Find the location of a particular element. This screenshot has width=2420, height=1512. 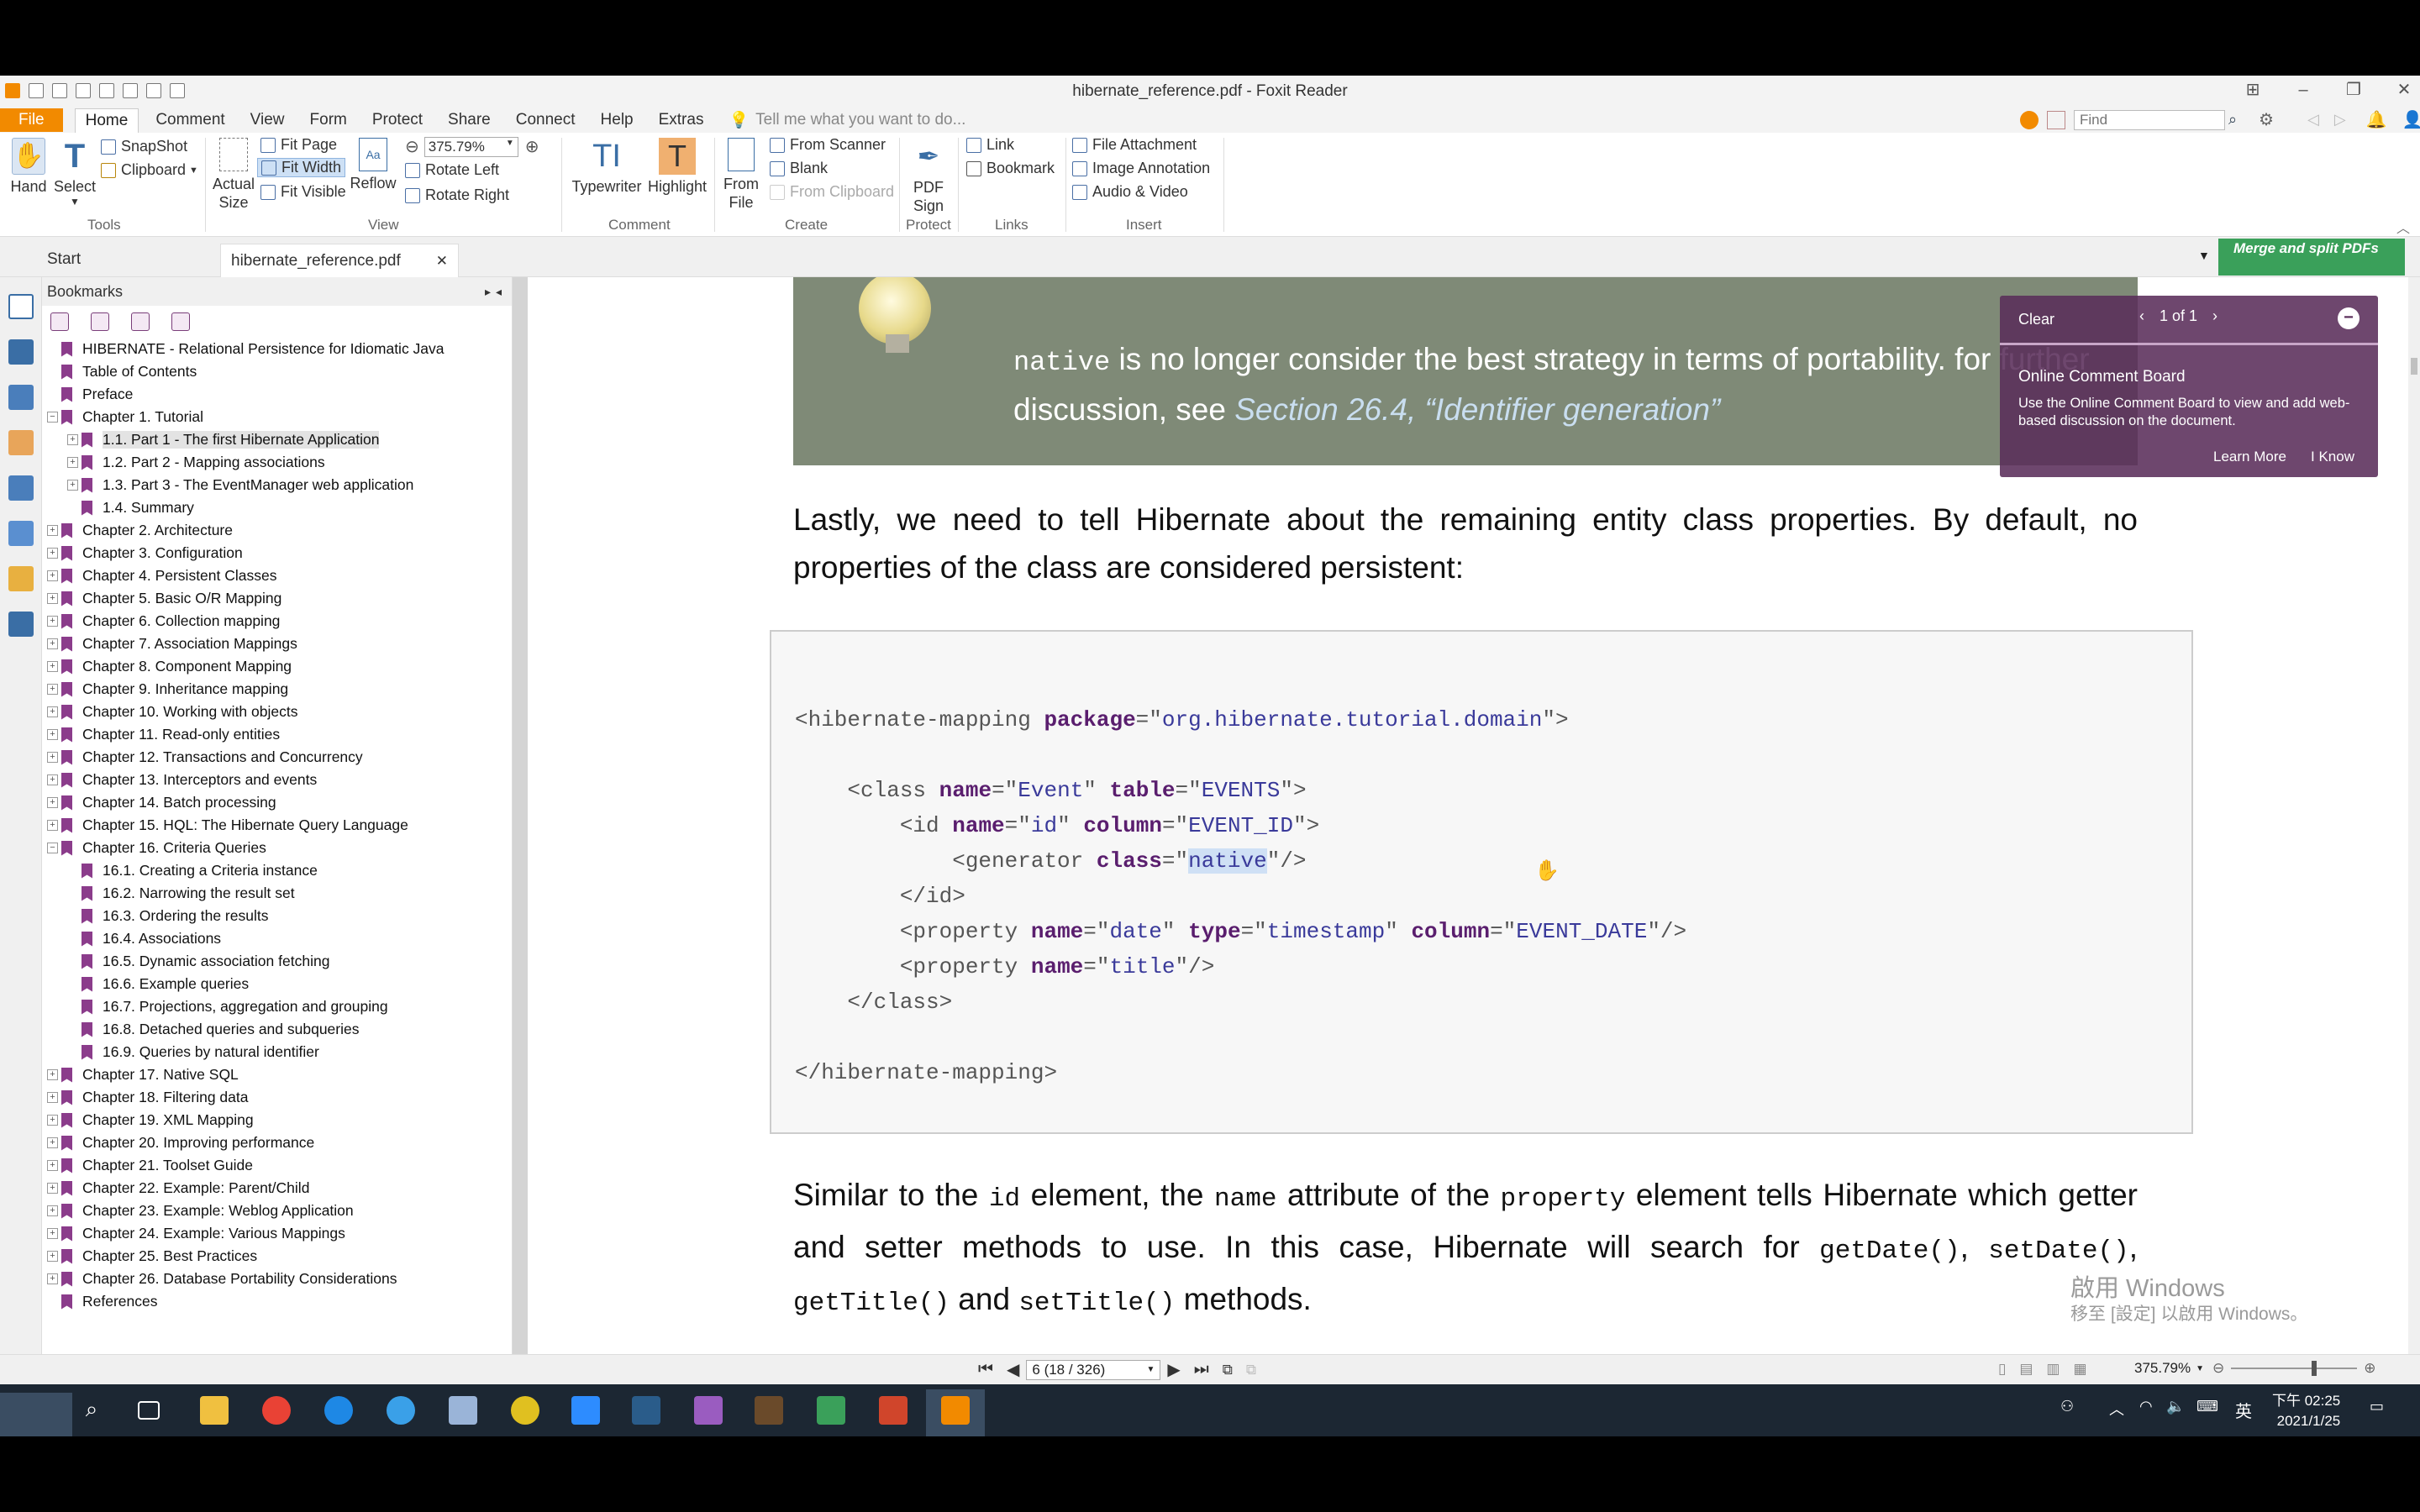

bookmark-button: Bookmark is located at coordinates (1011, 168).